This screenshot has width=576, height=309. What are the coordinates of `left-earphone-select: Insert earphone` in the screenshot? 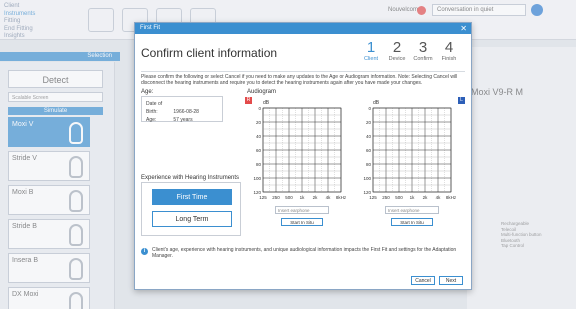 It's located at (412, 210).